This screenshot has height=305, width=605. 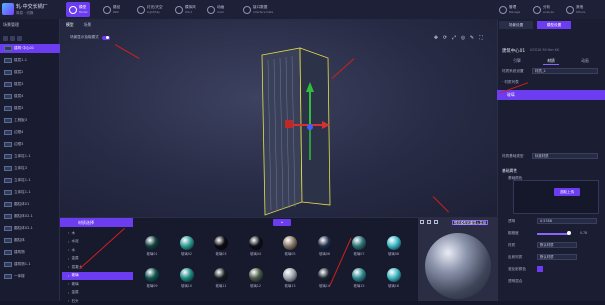 What do you see at coordinates (553, 234) in the screenshot?
I see `roughness-slider` at bounding box center [553, 234].